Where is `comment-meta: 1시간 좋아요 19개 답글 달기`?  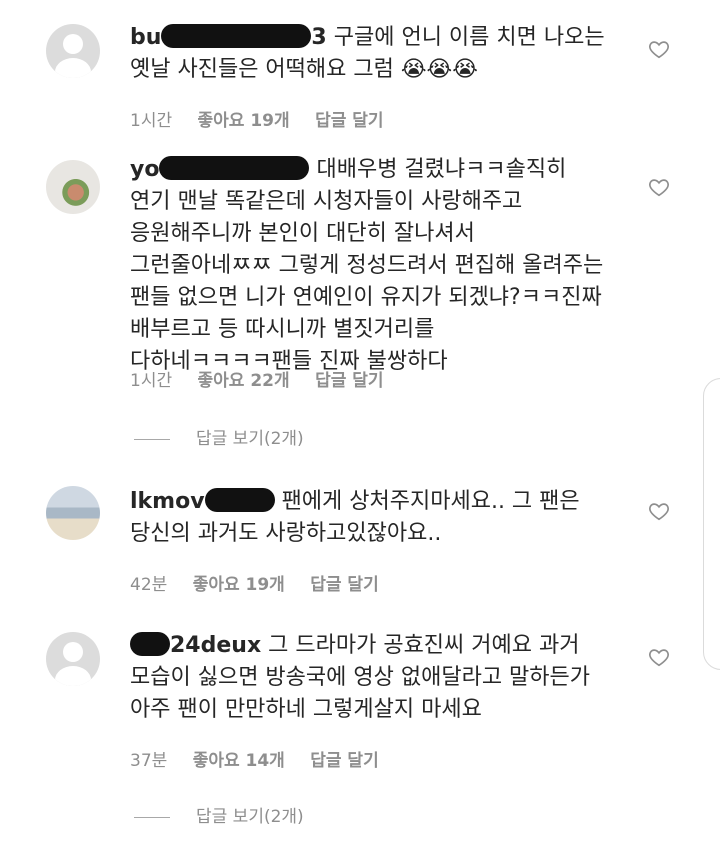
comment-meta: 1시간 좋아요 19개 답글 달기 is located at coordinates (267, 118).